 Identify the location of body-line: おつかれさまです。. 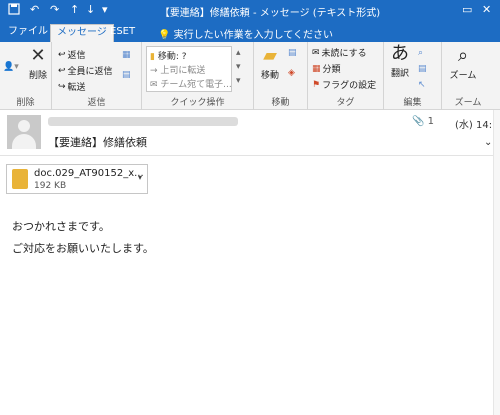
(61, 226).